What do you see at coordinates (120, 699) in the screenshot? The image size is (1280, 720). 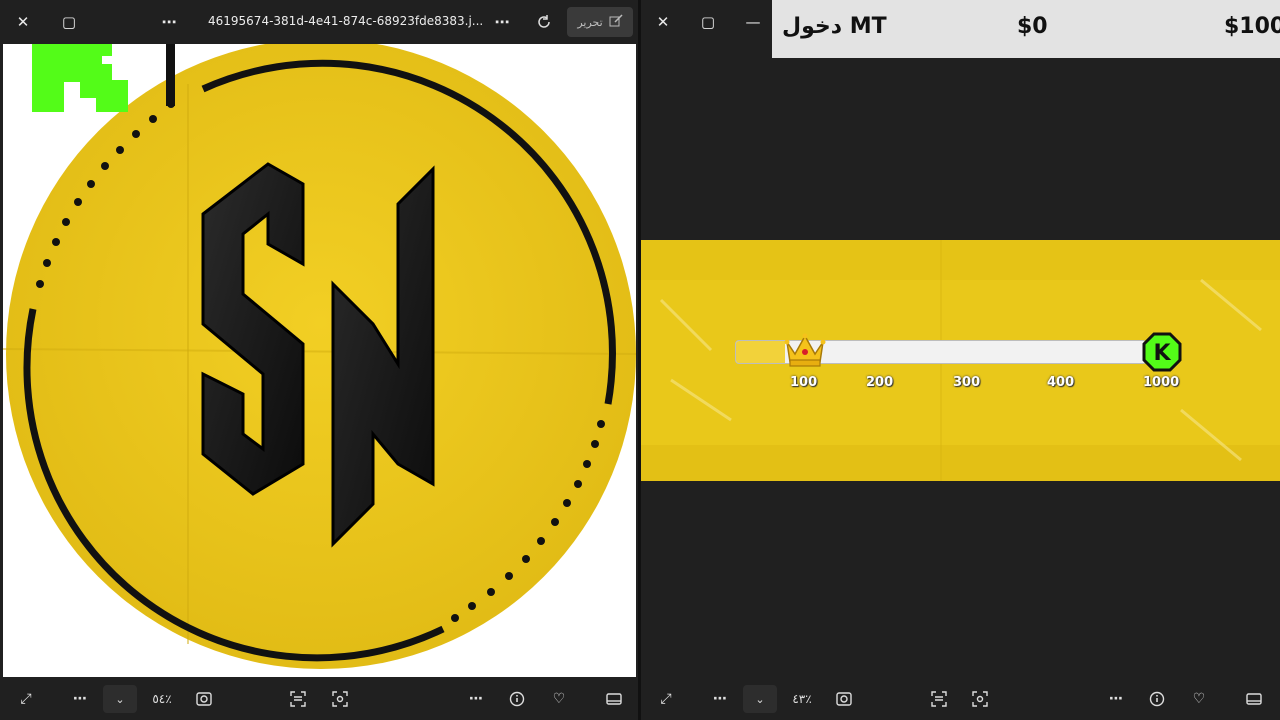 I see `chevron-down-icon: ⌄` at bounding box center [120, 699].